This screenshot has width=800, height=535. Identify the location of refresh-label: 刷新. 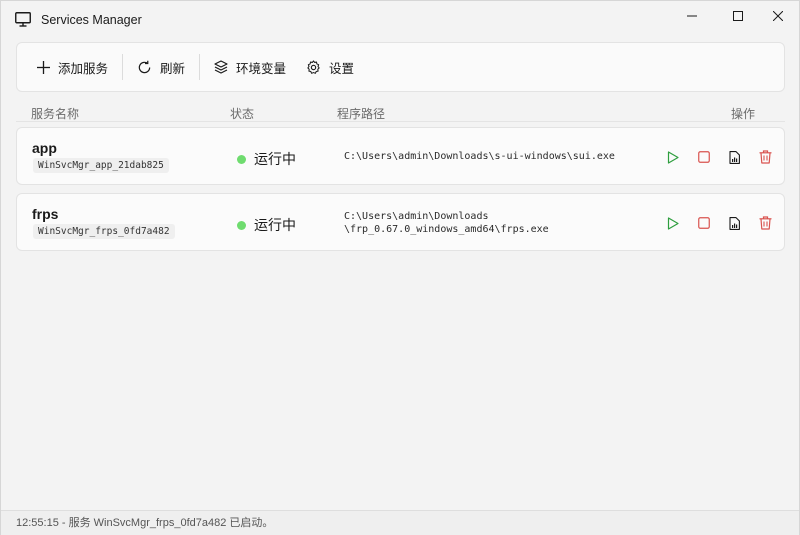
(173, 68).